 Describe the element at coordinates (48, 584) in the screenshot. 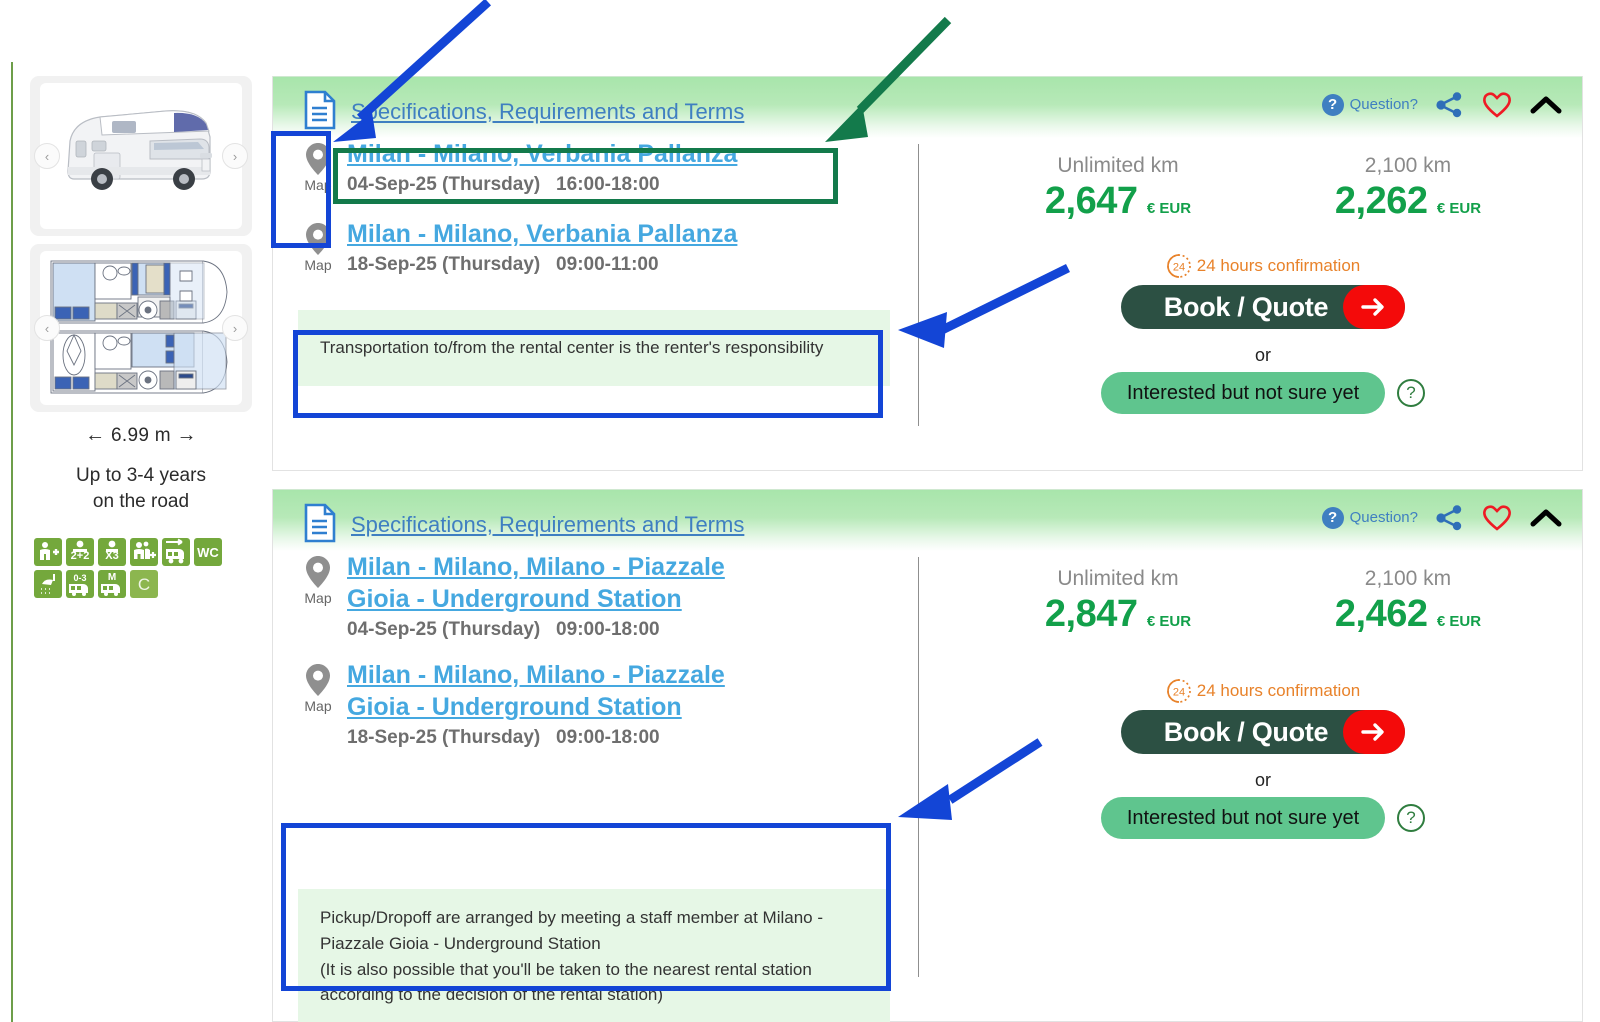

I see `shower-icon` at that location.